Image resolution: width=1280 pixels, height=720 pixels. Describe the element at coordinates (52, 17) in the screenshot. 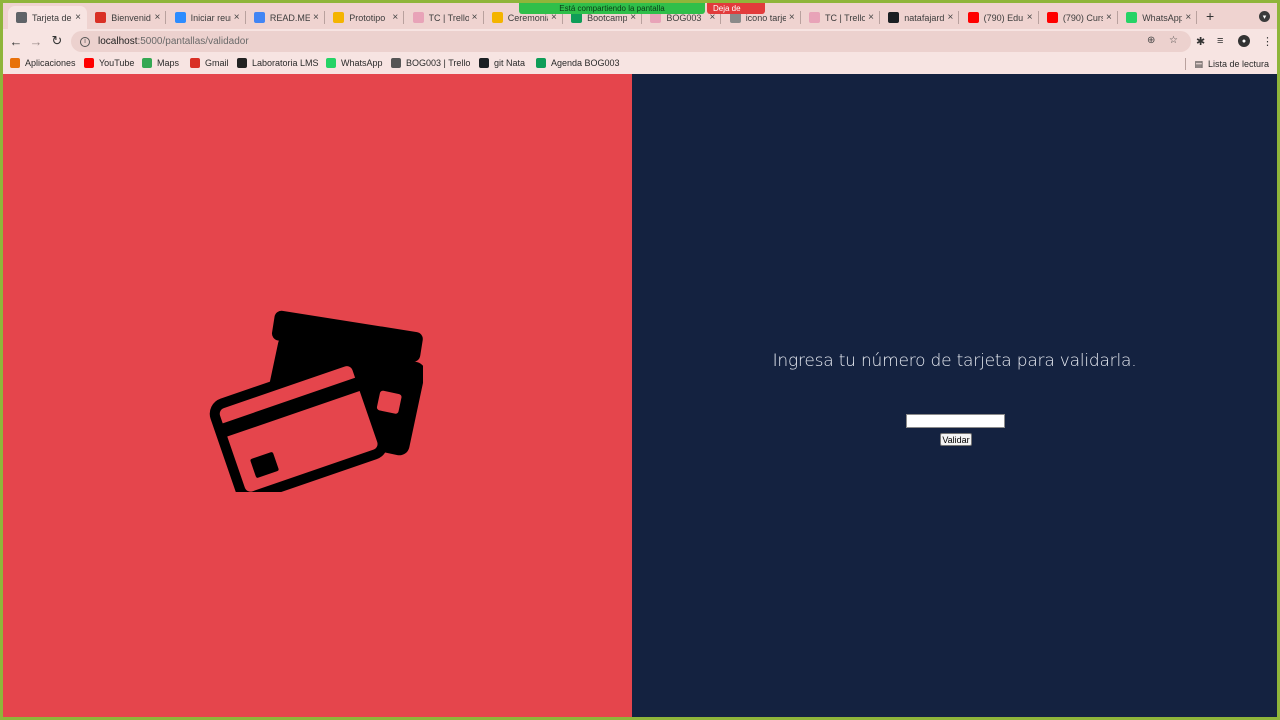

I see `tab-title: Tarjeta de crédito` at that location.